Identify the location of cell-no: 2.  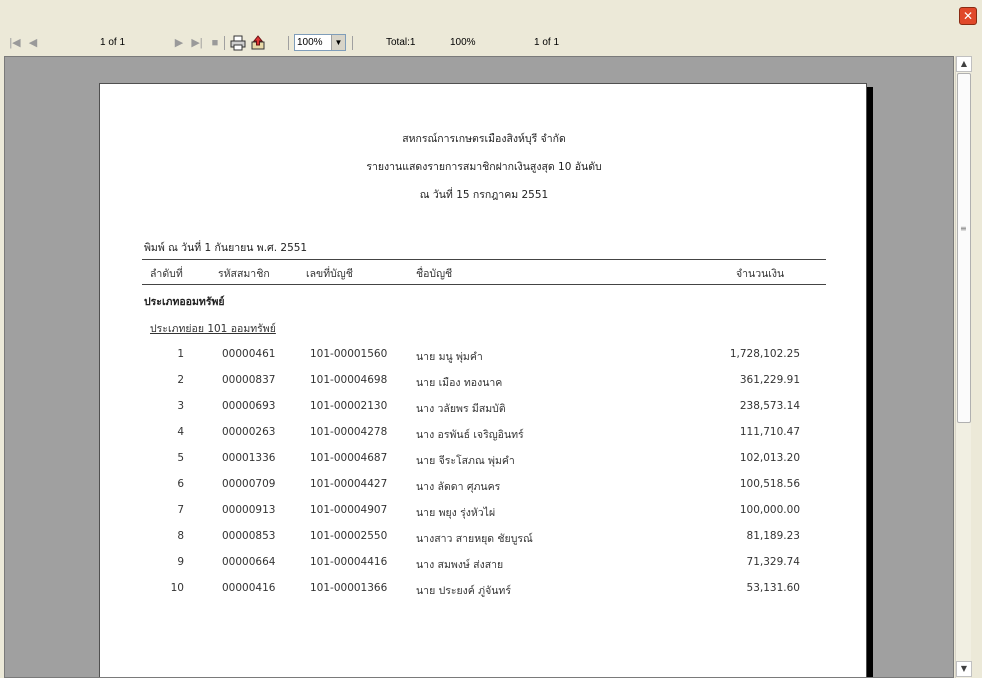
(180, 380).